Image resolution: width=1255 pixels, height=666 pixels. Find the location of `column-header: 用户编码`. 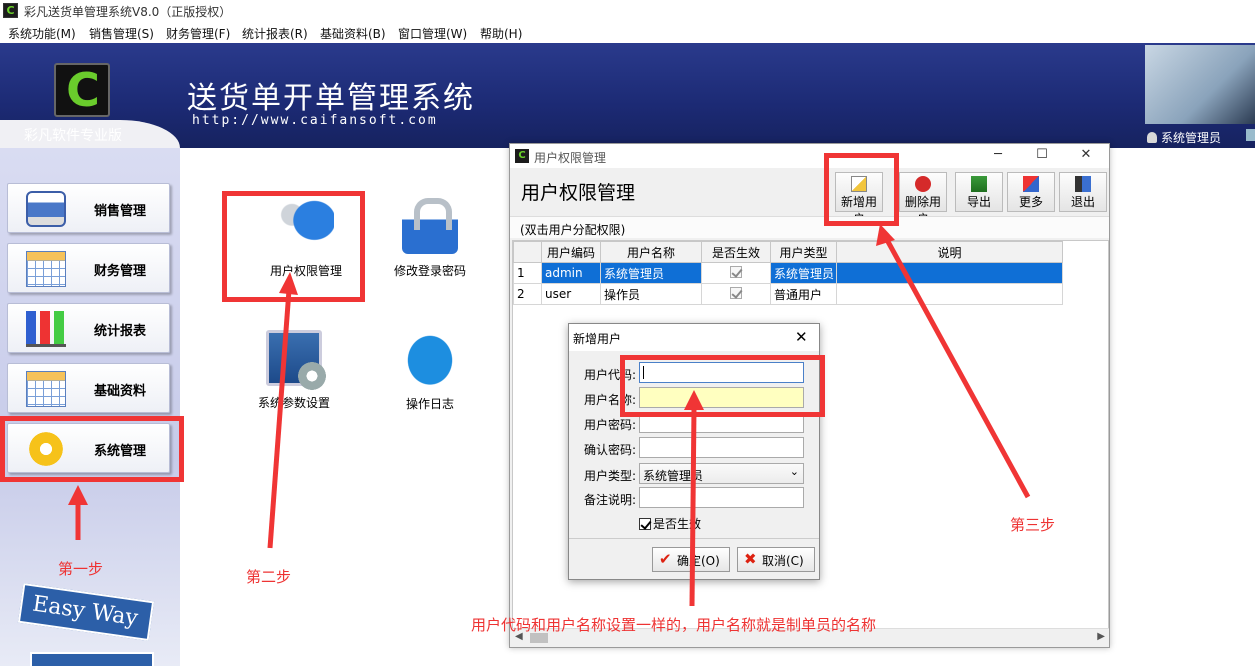

column-header: 用户编码 is located at coordinates (571, 252).